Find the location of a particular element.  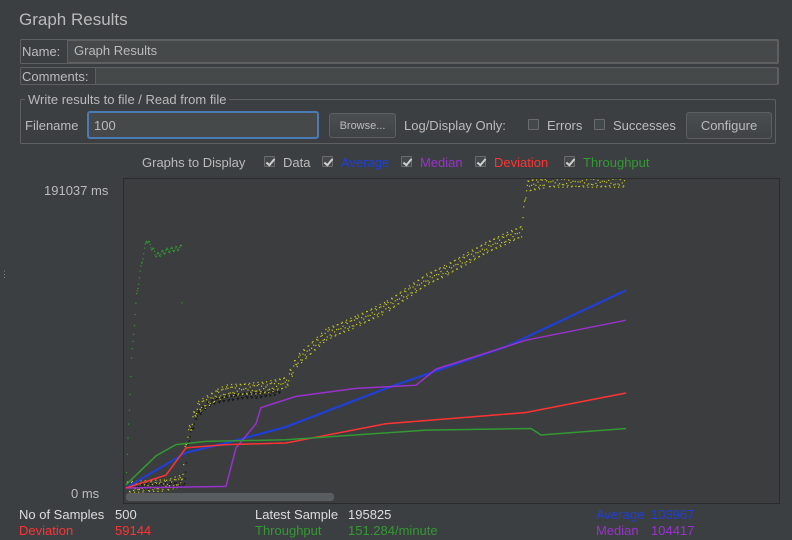

average-checkbox is located at coordinates (327, 161).